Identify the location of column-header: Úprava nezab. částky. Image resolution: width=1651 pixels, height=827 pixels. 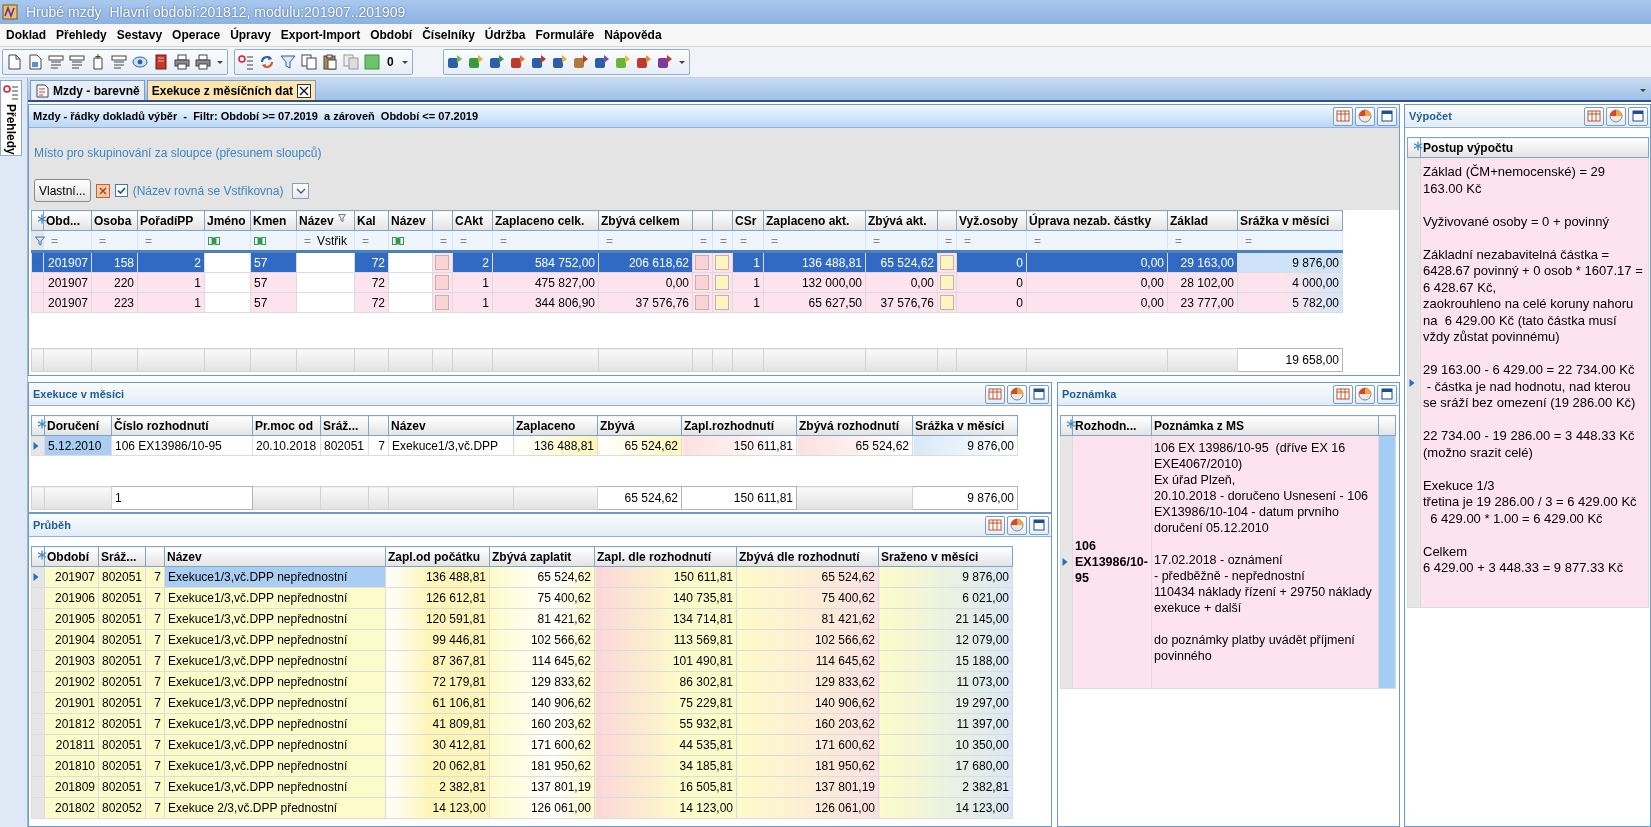
(1097, 220).